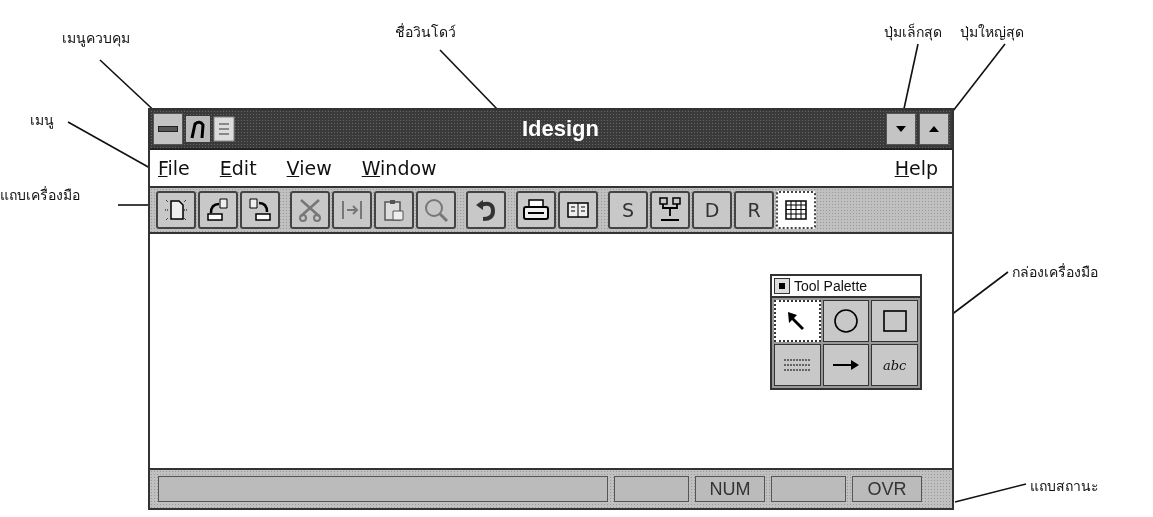 The height and width of the screenshot is (517, 1153). What do you see at coordinates (894, 365) in the screenshot?
I see `text-tool: abc` at bounding box center [894, 365].